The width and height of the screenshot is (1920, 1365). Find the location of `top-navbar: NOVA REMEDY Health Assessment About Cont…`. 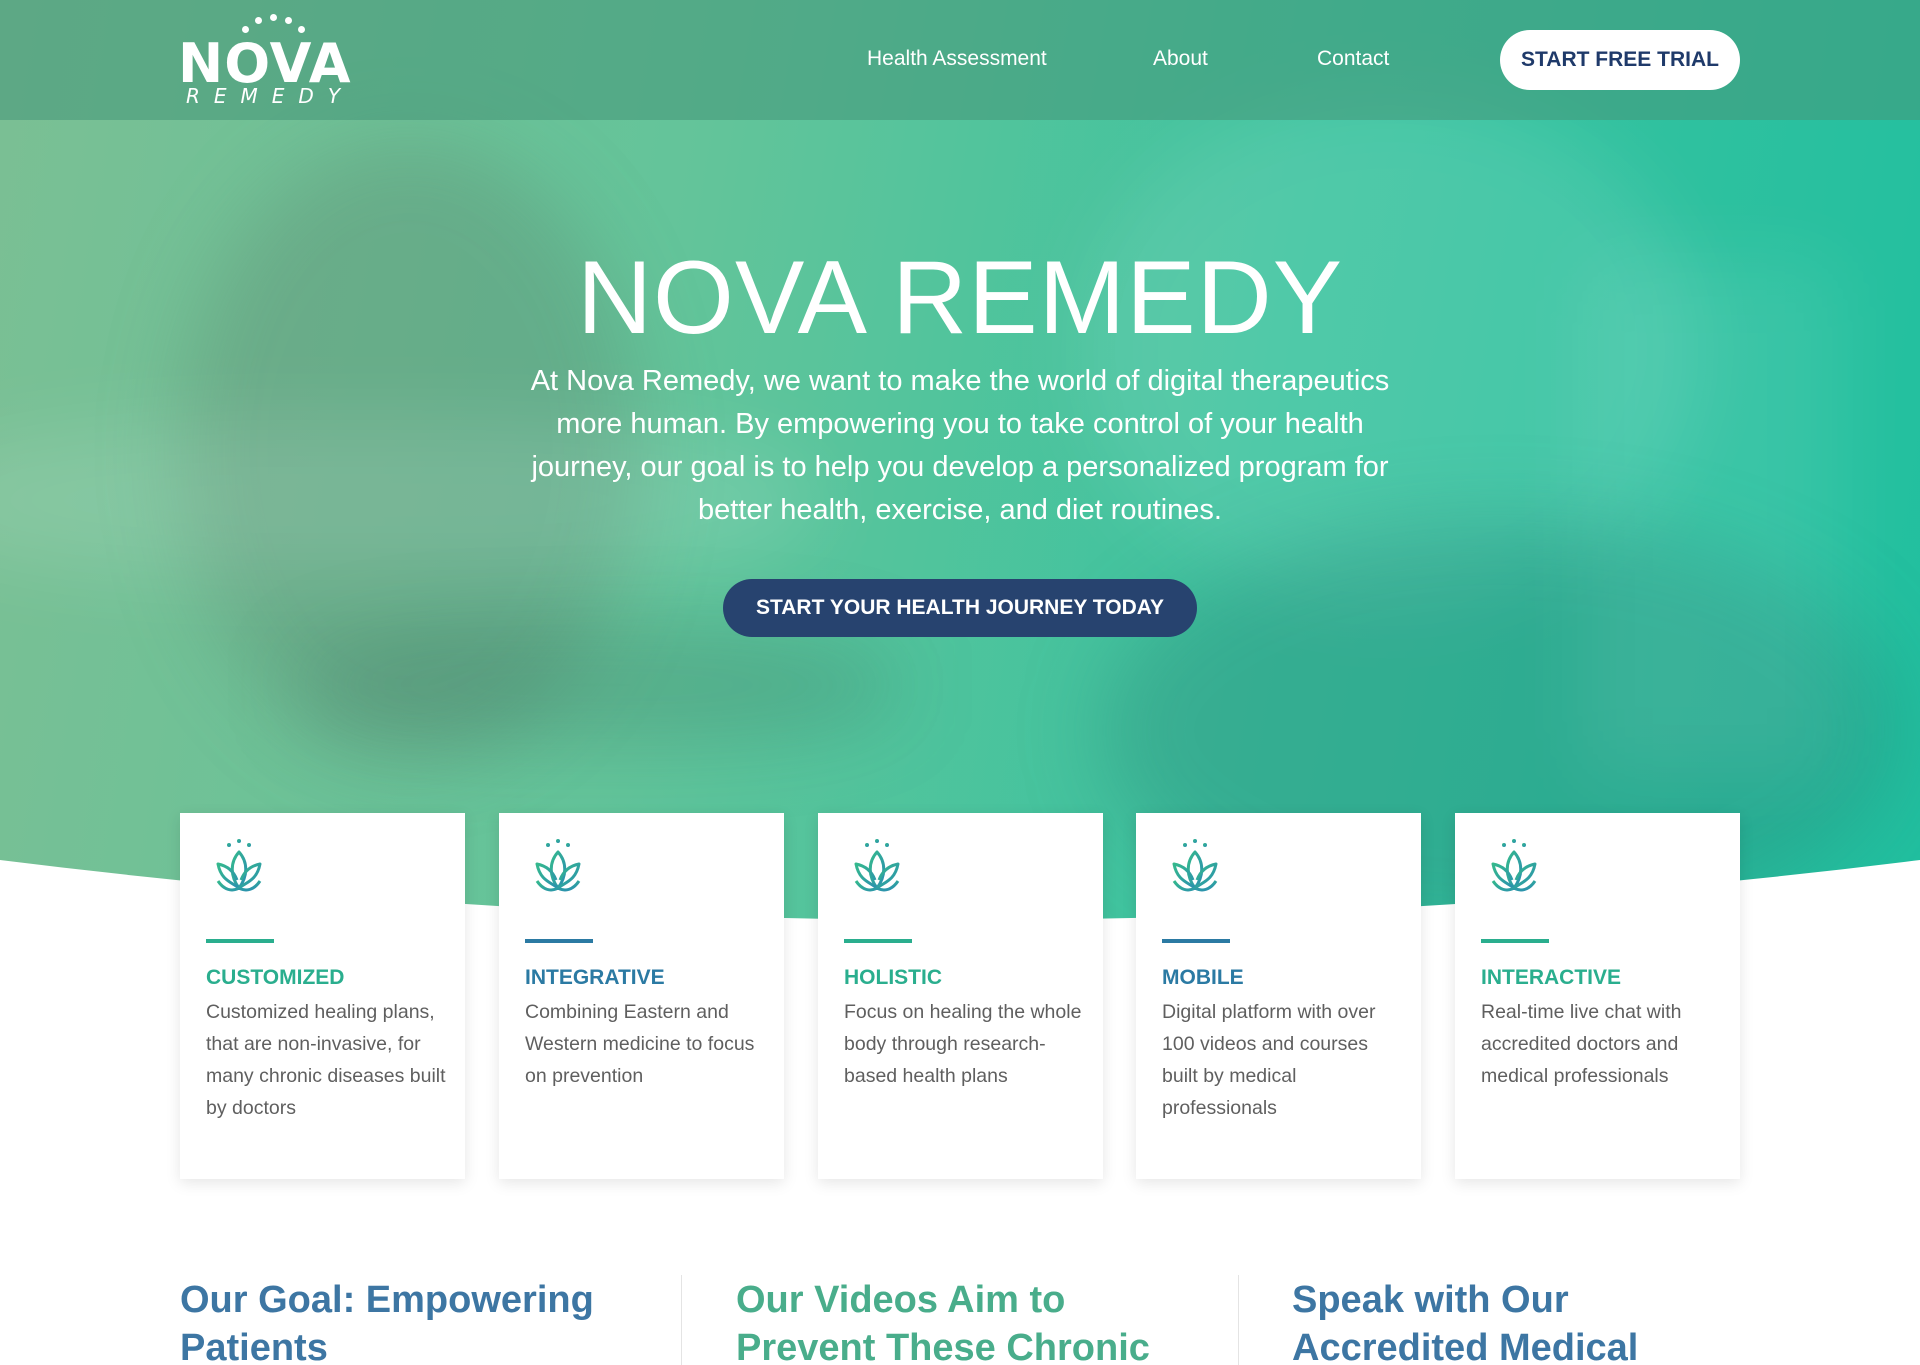

top-navbar: NOVA REMEDY Health Assessment About Cont… is located at coordinates (960, 60).